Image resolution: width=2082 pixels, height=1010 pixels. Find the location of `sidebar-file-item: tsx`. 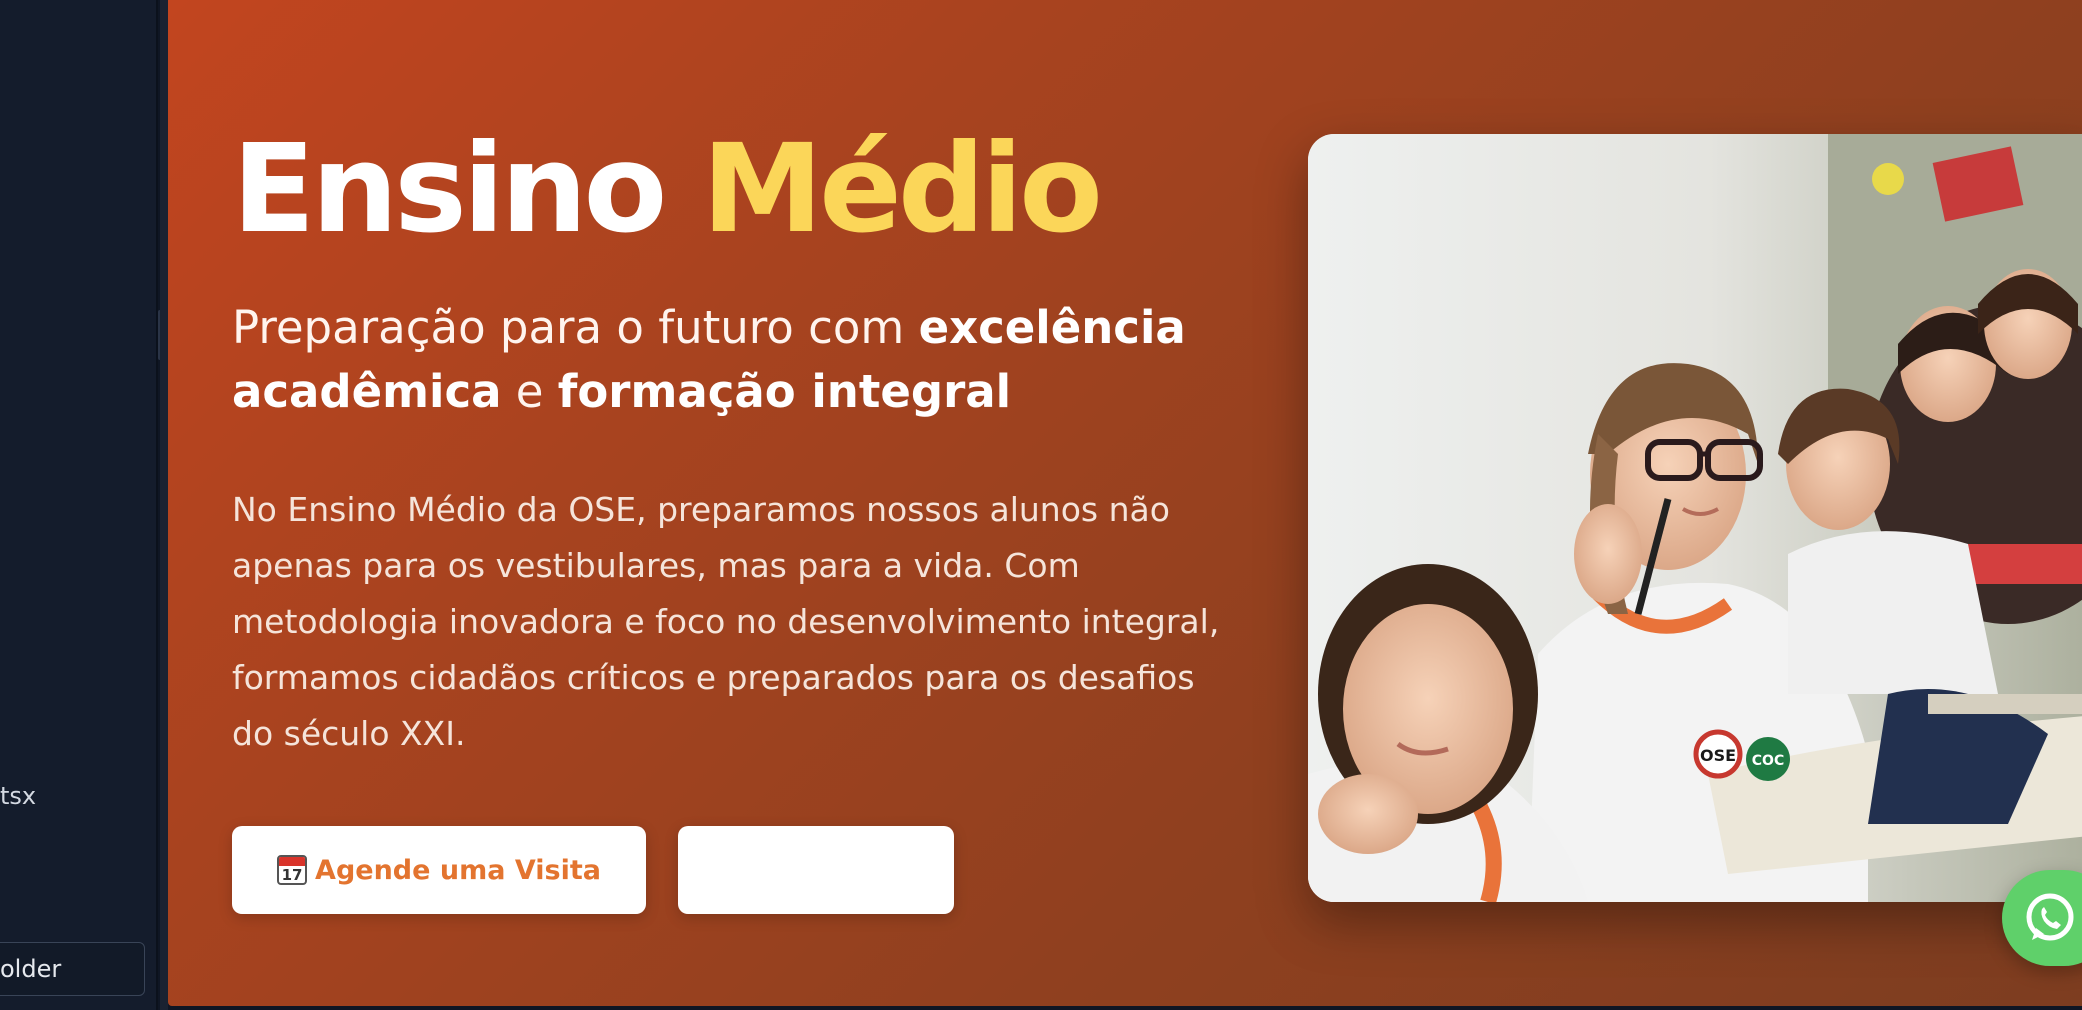

sidebar-file-item: tsx is located at coordinates (18, 796).